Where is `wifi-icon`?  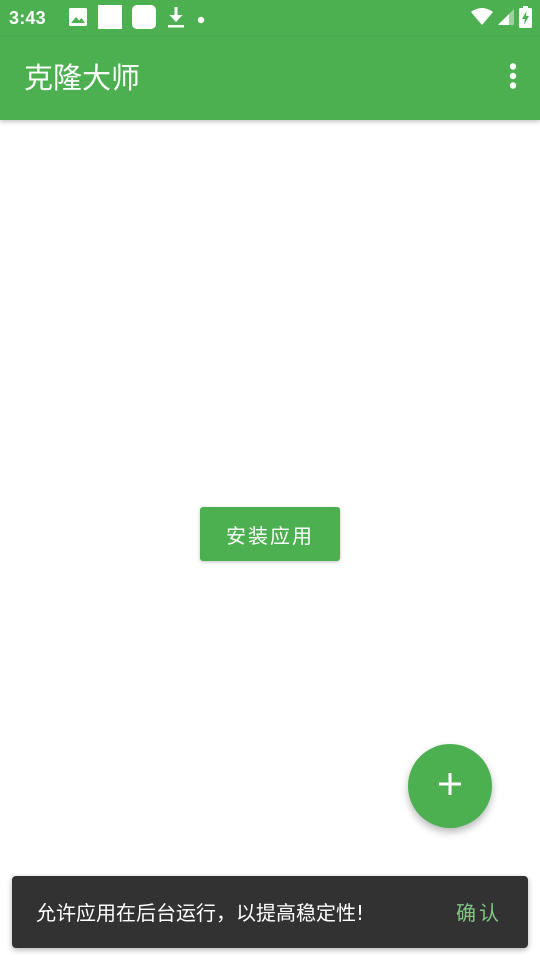 wifi-icon is located at coordinates (482, 19).